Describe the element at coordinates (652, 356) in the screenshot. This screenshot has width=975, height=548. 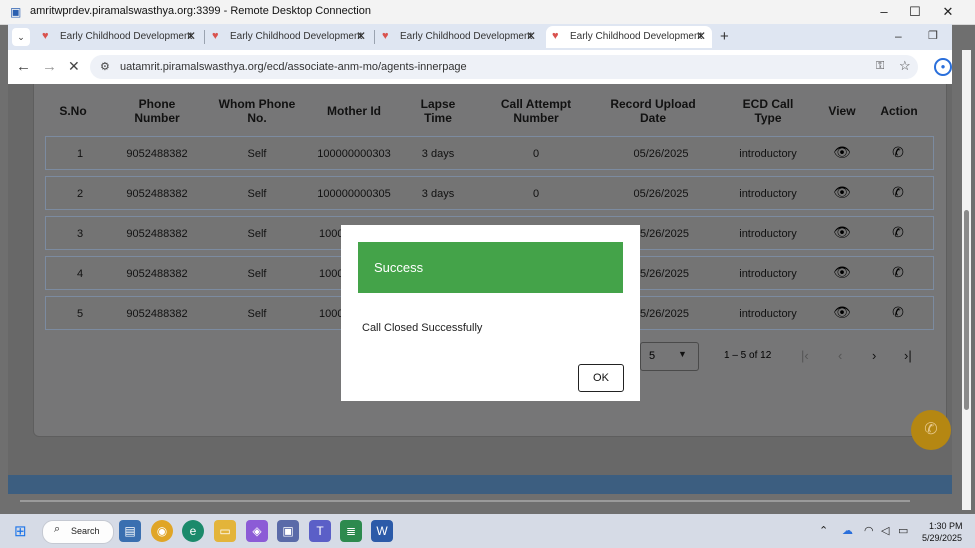
I see `page-size-value: 5` at that location.